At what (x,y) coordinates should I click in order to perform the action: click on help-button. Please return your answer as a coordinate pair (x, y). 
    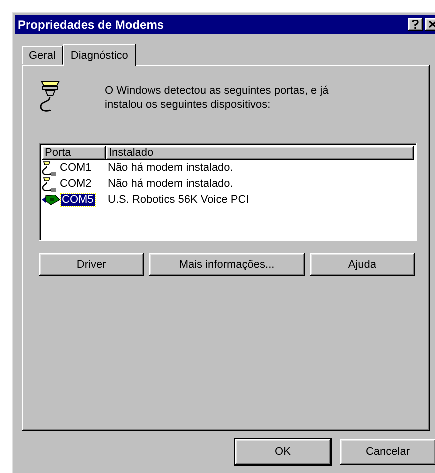
    Looking at the image, I should click on (415, 24).